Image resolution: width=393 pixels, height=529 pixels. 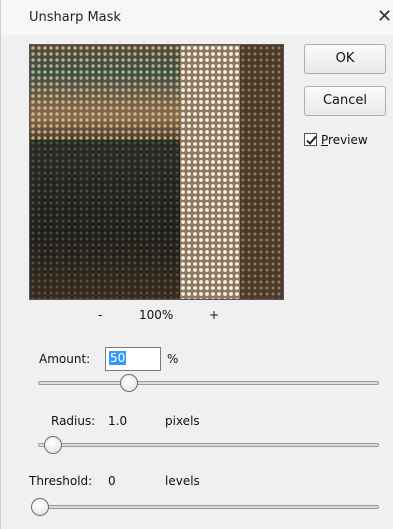 What do you see at coordinates (345, 101) in the screenshot?
I see `cancel-button: Cancel` at bounding box center [345, 101].